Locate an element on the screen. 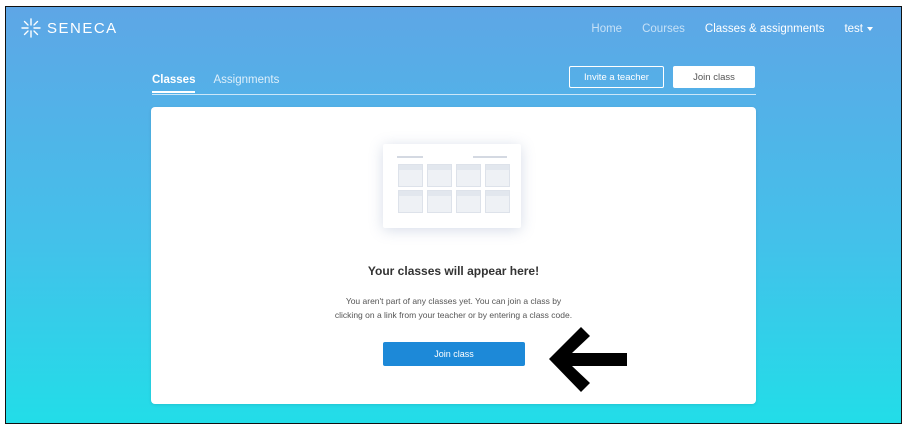 Image resolution: width=906 pixels, height=428 pixels. nav-classes-assignments: Classes & assignments is located at coordinates (765, 29).